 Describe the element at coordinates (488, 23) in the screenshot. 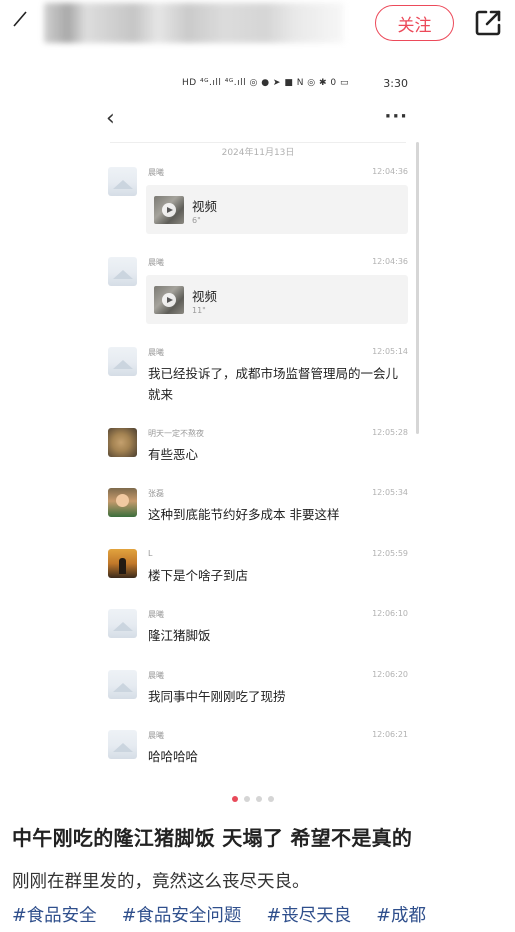

I see `share-icon` at that location.